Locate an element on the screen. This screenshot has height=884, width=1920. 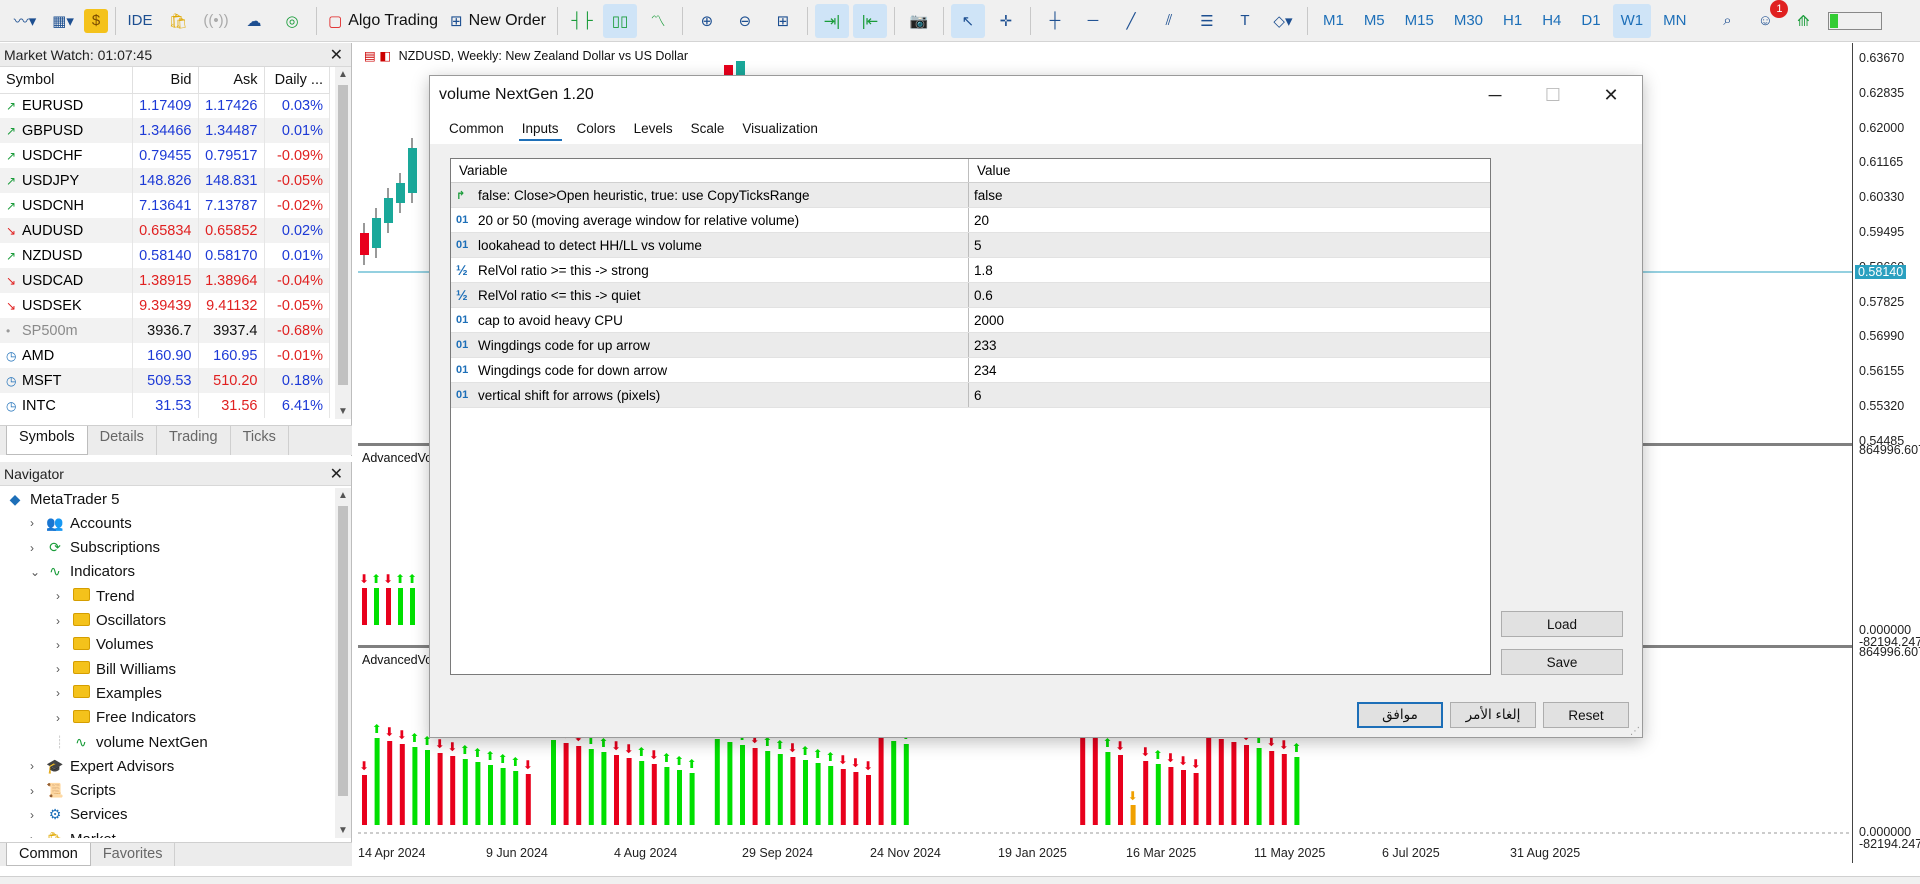
symbol-cell: ↘ USDCAD is located at coordinates (66, 280).